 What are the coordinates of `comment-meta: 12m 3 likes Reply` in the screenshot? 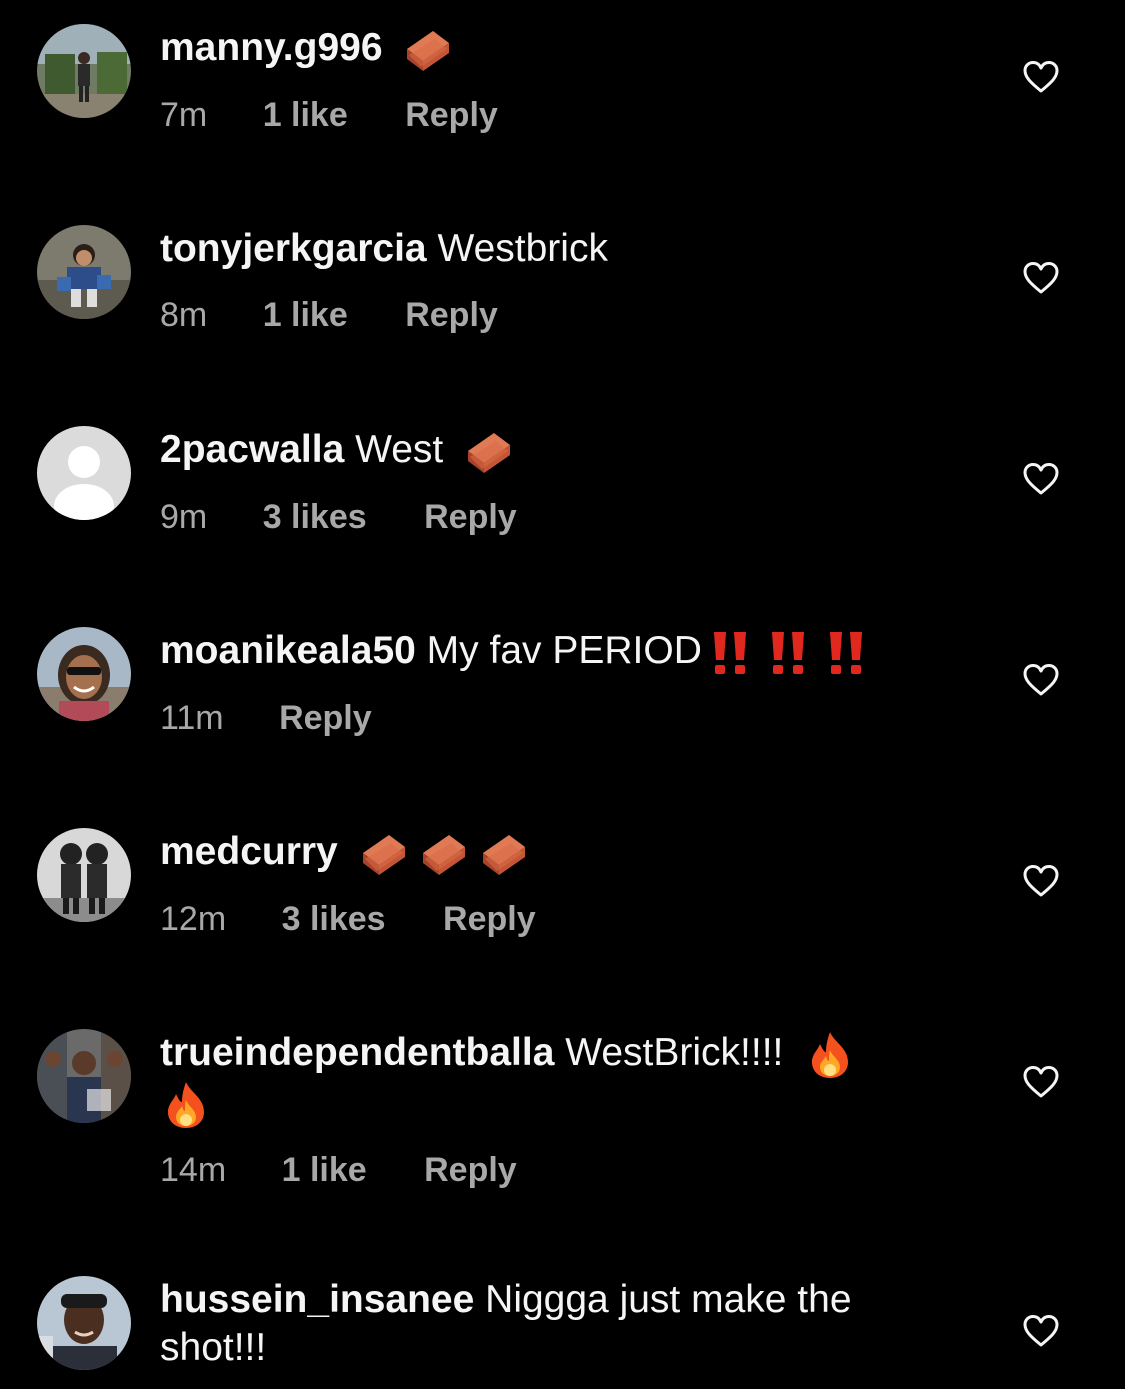 It's located at (560, 919).